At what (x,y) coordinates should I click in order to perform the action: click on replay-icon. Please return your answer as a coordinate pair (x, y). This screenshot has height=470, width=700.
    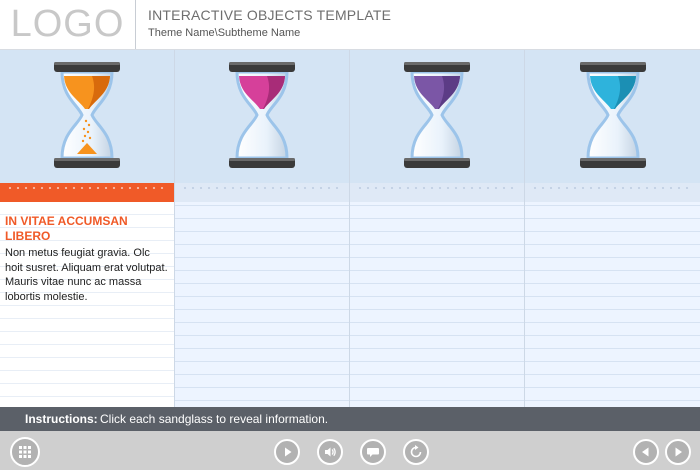
    Looking at the image, I should click on (416, 451).